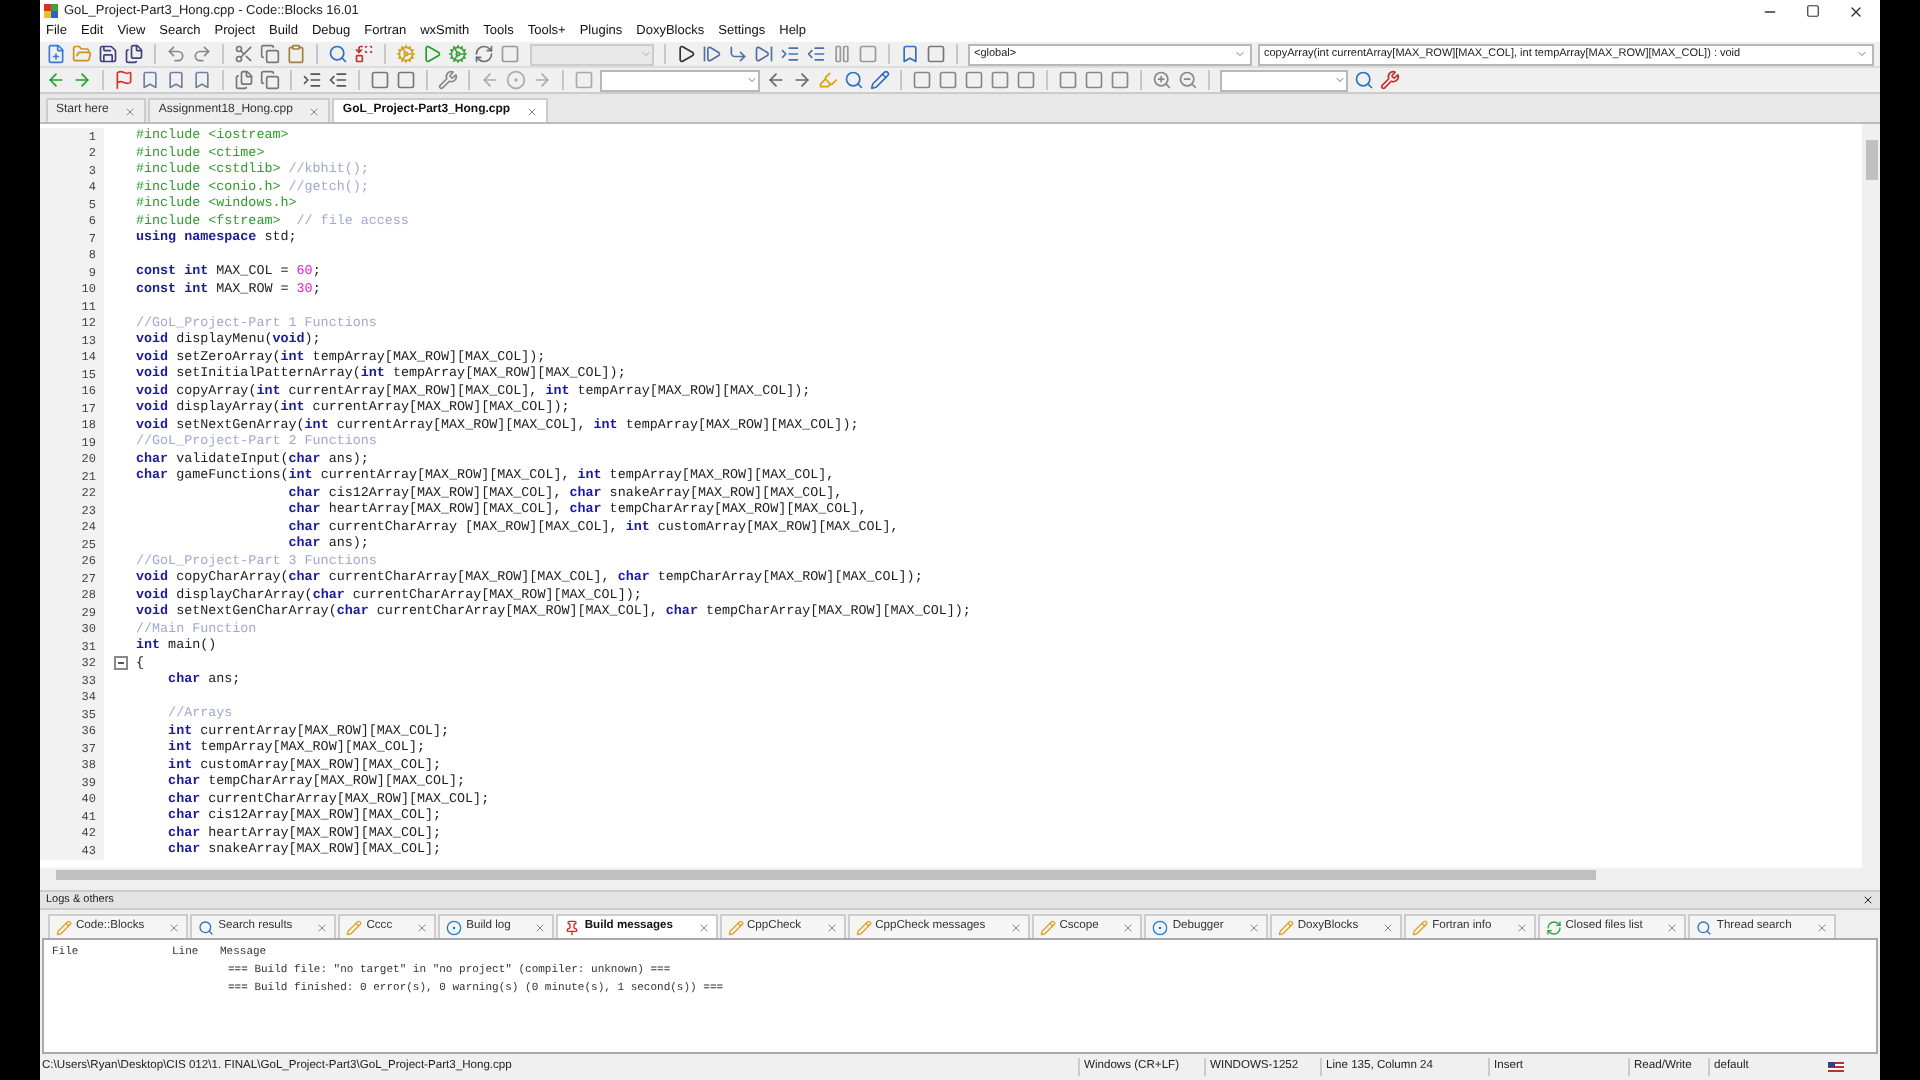  I want to click on back-arrow-icon, so click(56, 80).